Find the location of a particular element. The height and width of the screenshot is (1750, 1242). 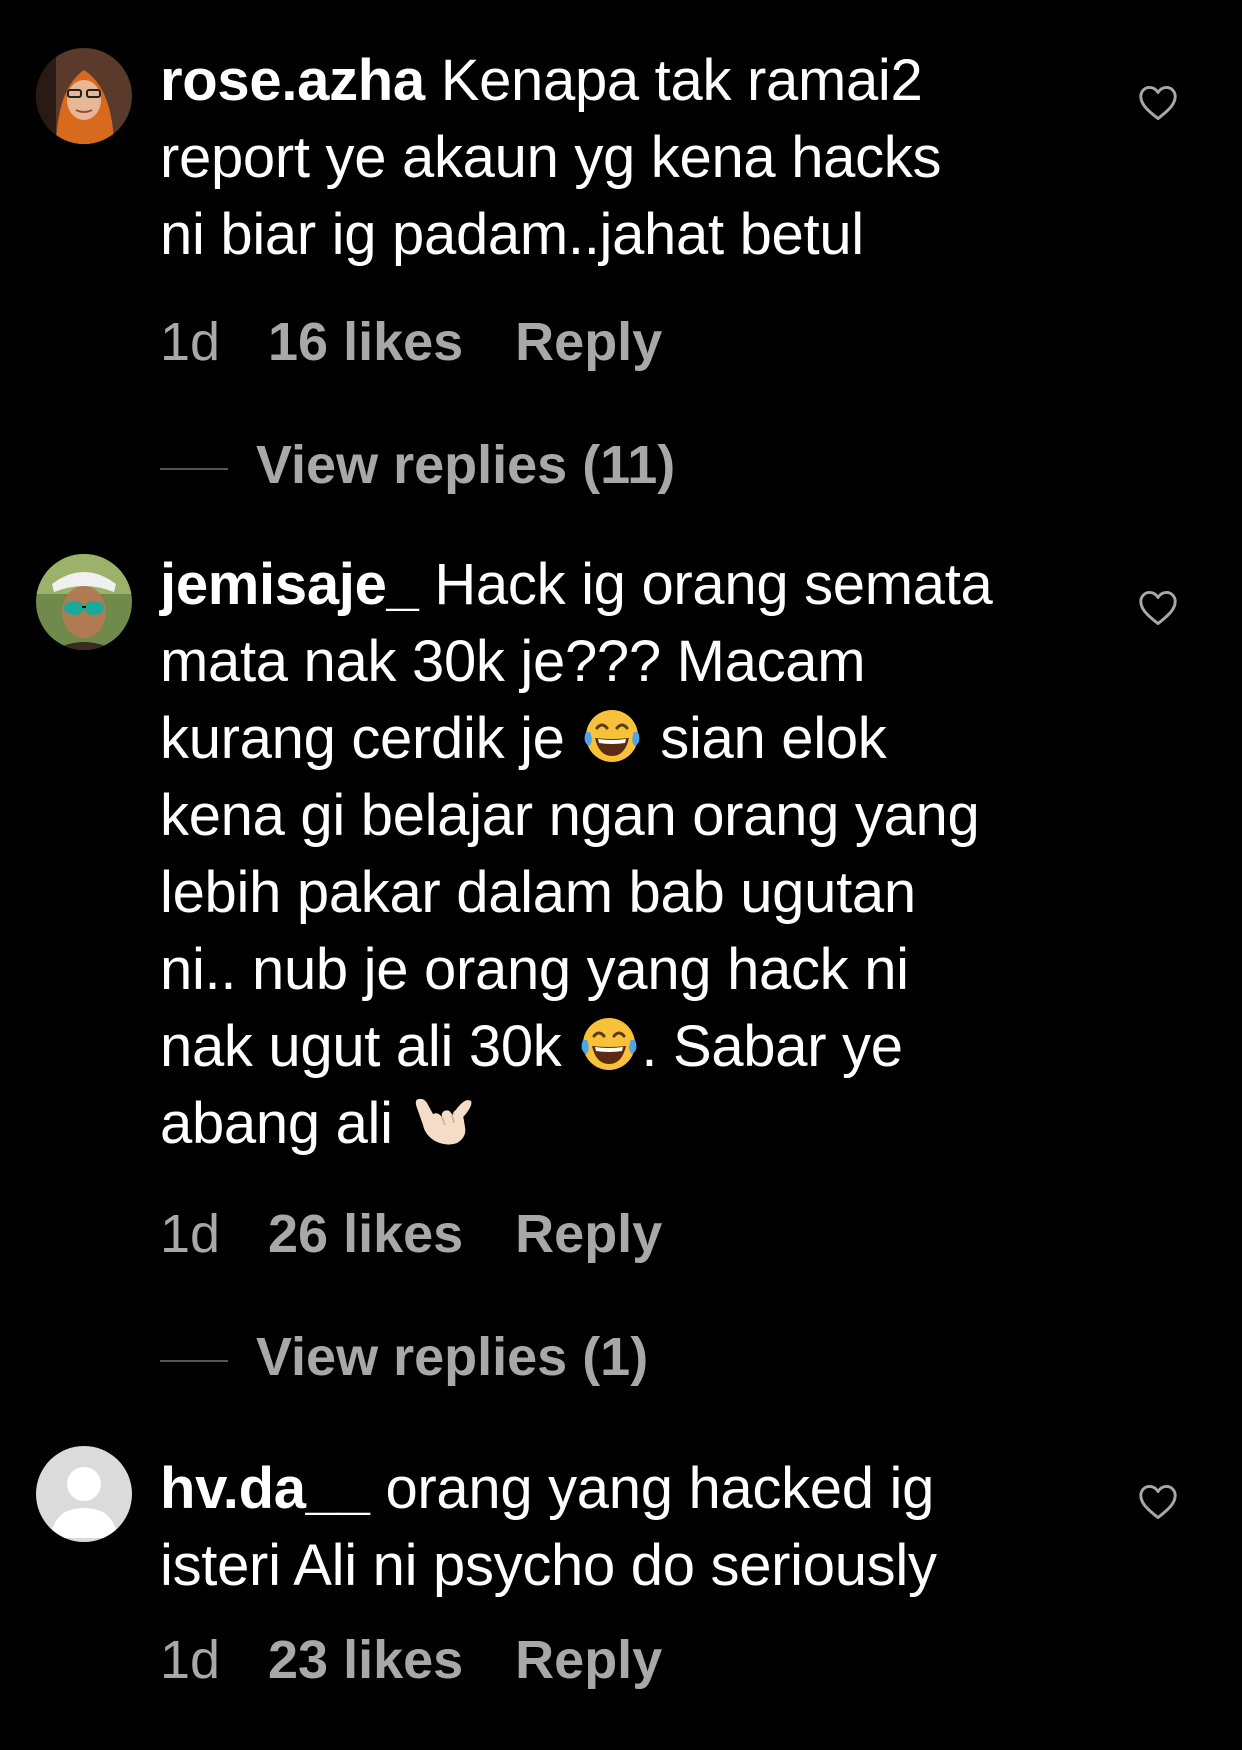

view-replies-label: View replies (1) is located at coordinates (452, 1357).